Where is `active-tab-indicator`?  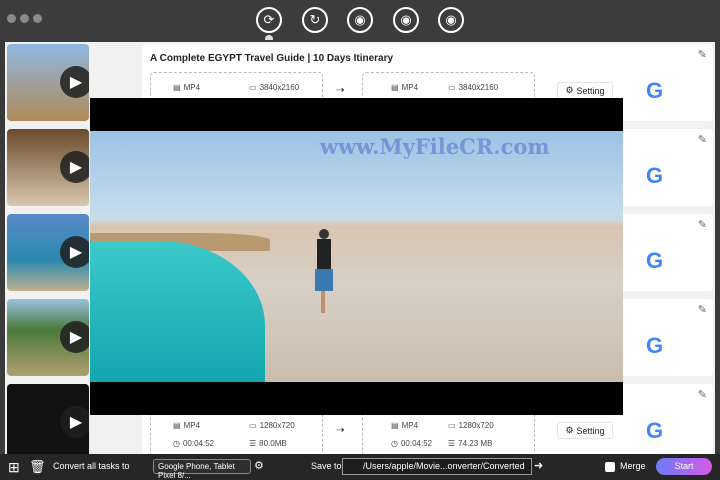 active-tab-indicator is located at coordinates (269, 37).